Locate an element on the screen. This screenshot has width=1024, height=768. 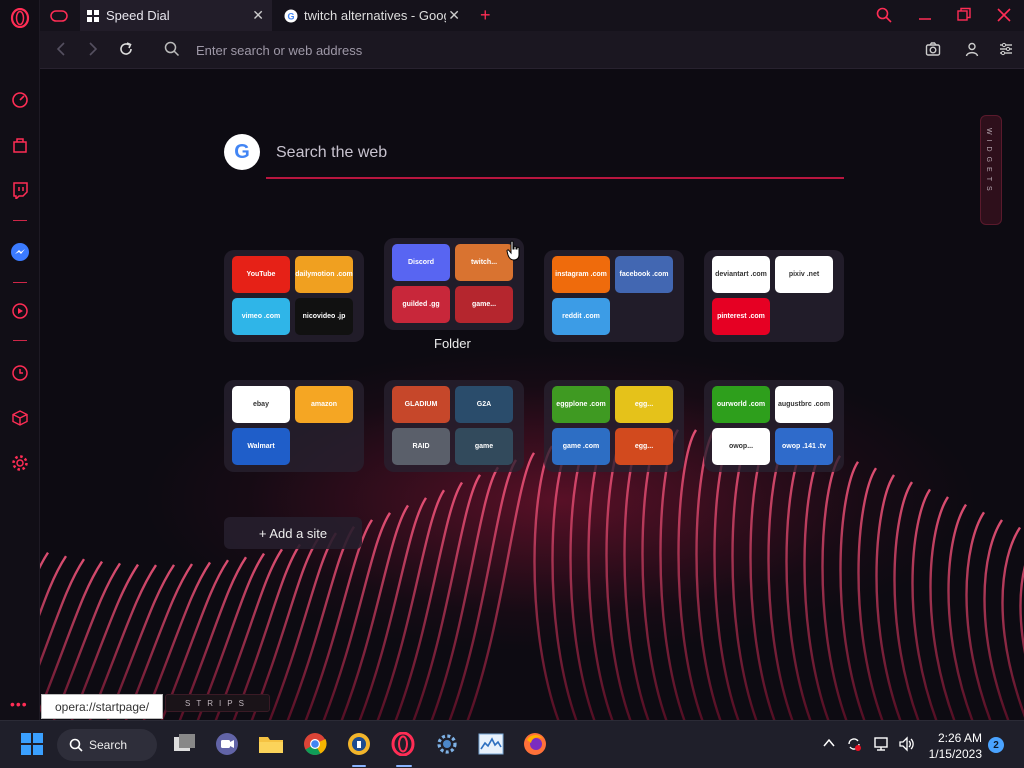
speed-dial-tile: G2A is located at coordinates (484, 404).